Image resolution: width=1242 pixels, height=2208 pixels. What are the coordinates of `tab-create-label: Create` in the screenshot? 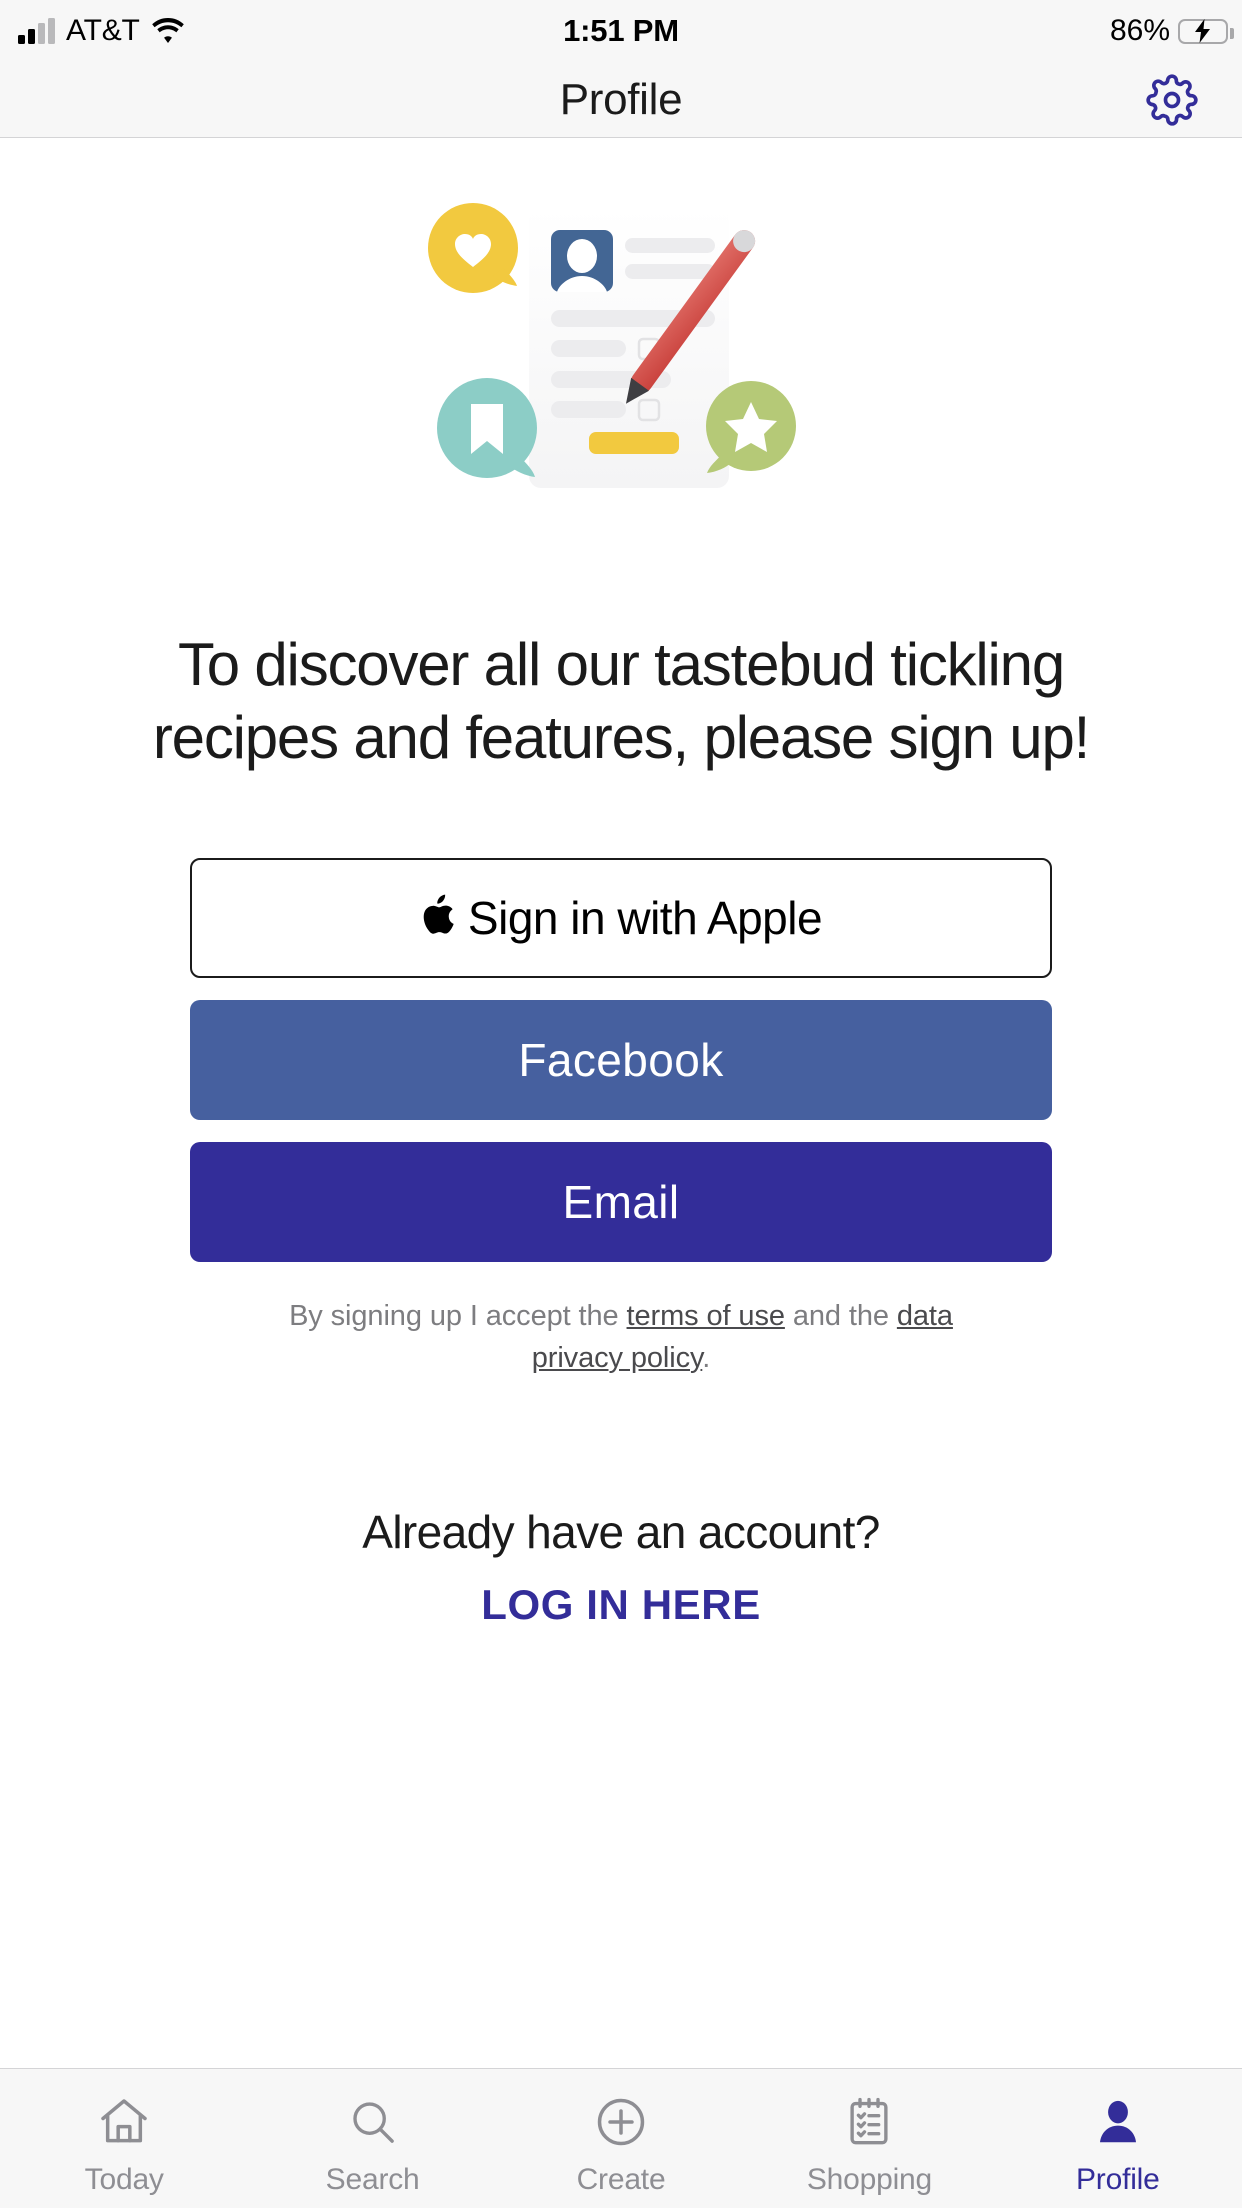 It's located at (621, 2179).